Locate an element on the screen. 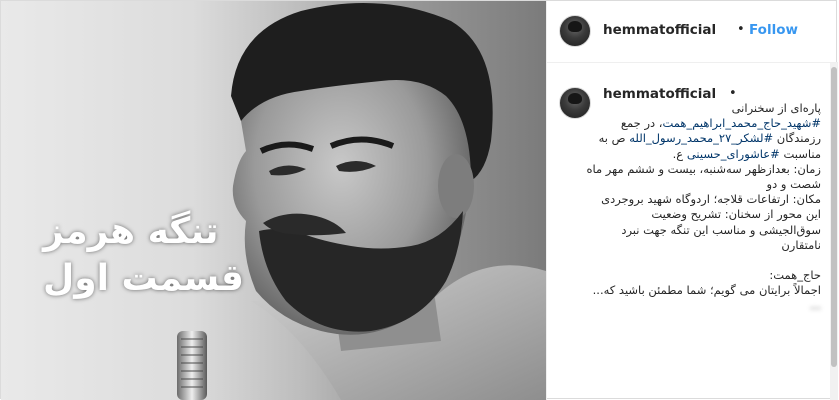 Image resolution: width=839 pixels, height=400 pixels. hashtag-link: #شهید_حاج_محمد_ابراهیم_همت is located at coordinates (741, 123).